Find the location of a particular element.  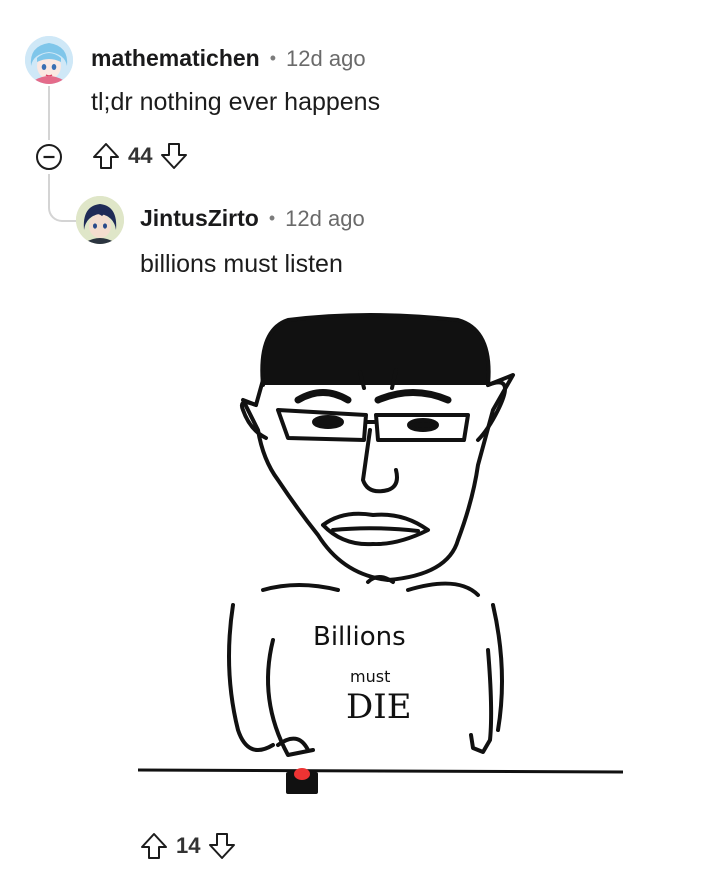

vote-score: 44 is located at coordinates (140, 155).